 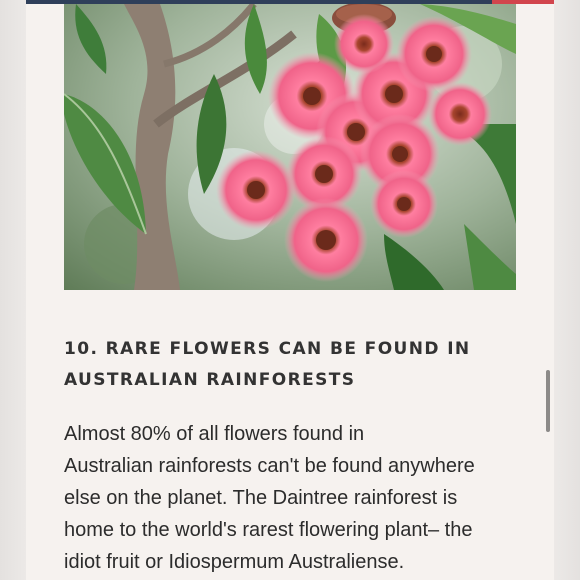 What do you see at coordinates (548, 401) in the screenshot?
I see `scrollbar-thumb` at bounding box center [548, 401].